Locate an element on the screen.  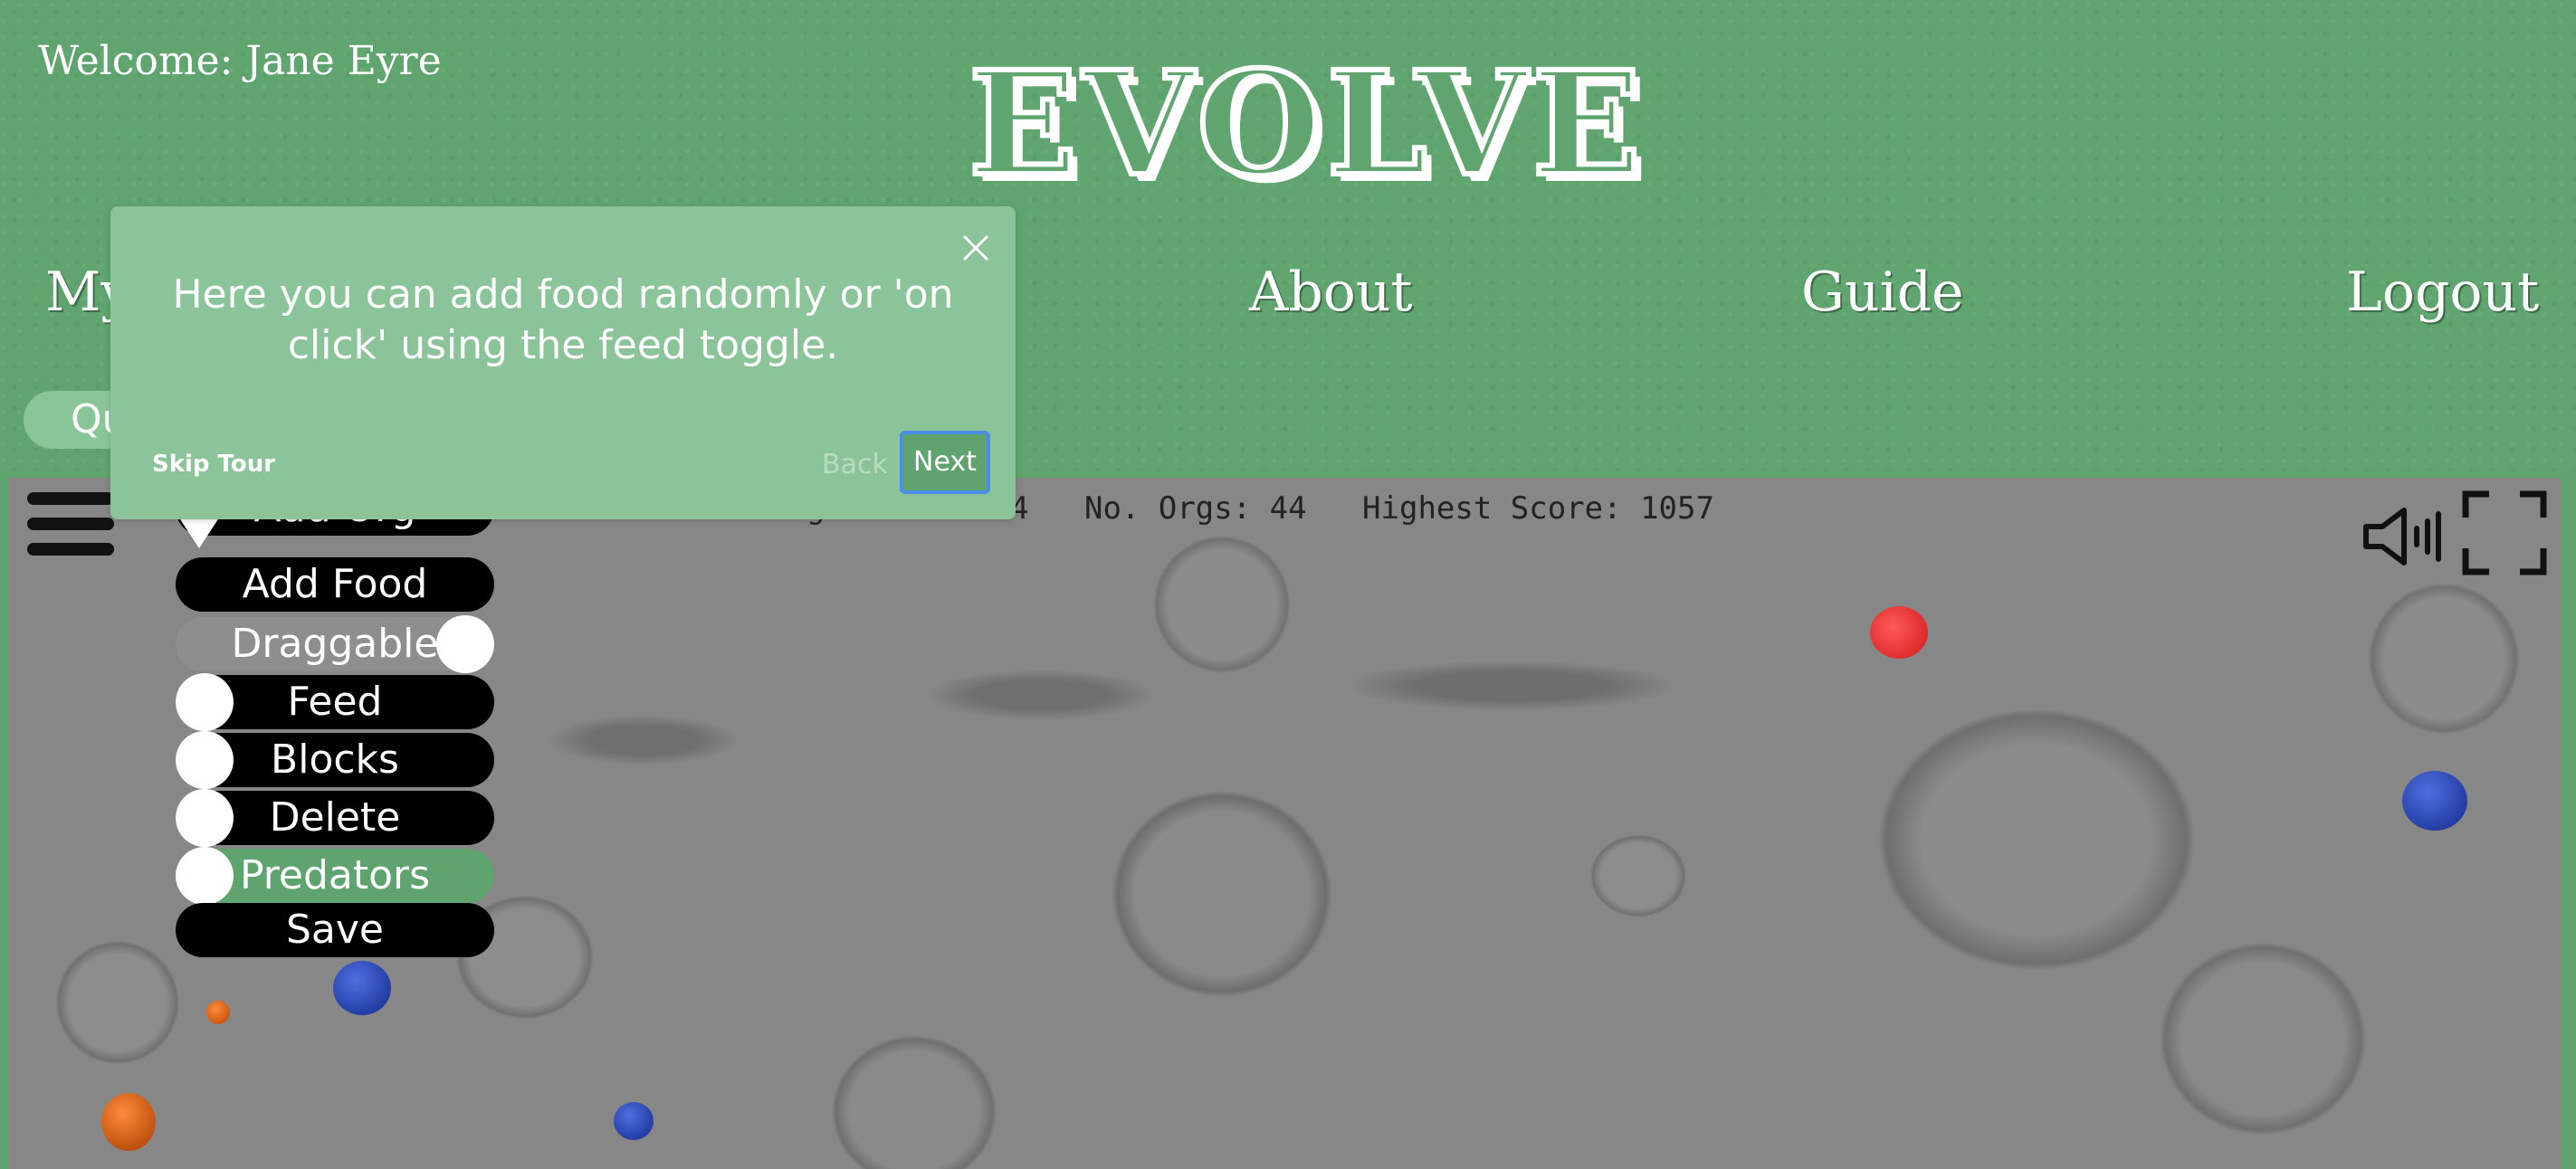
speaker-icon is located at coordinates (2403, 536).